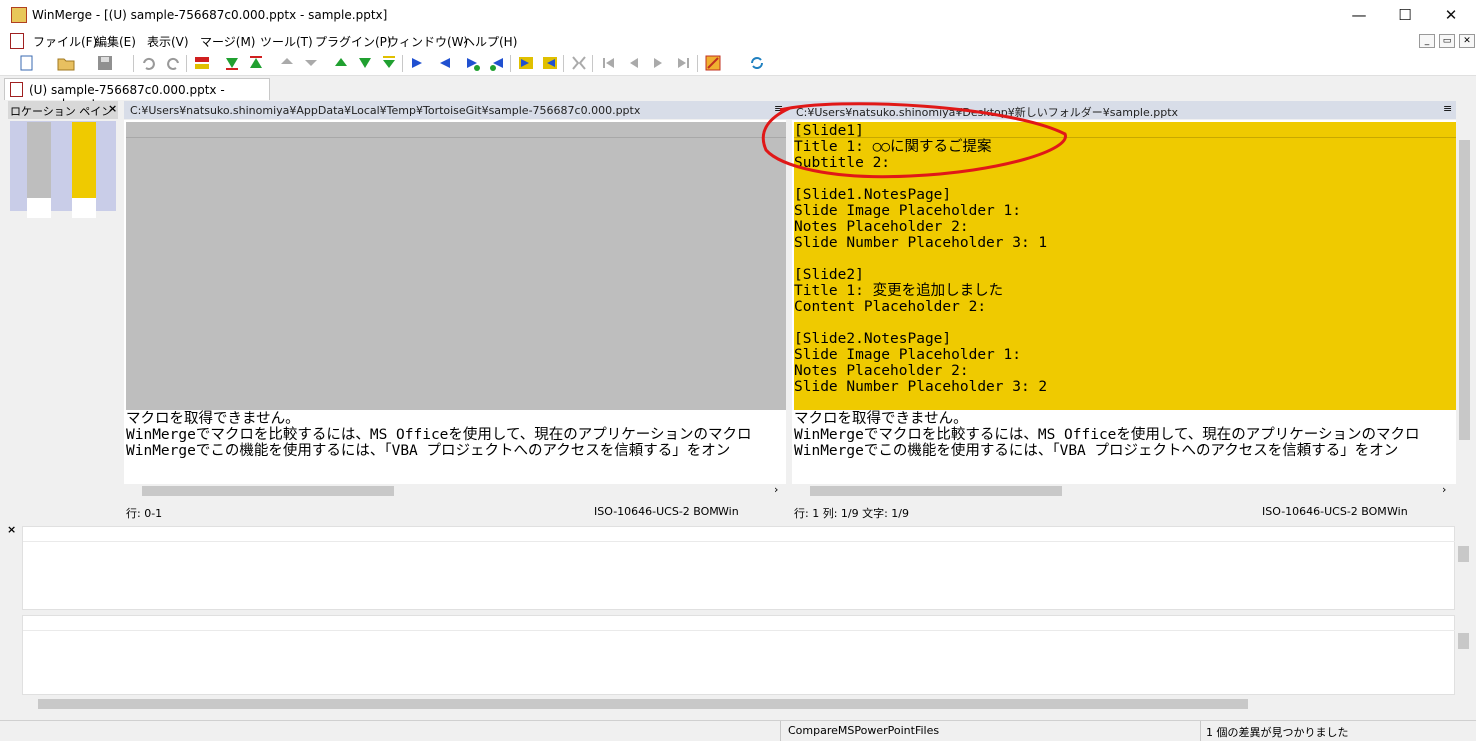 The image size is (1476, 741). I want to click on diff-marker-icon, so click(202, 63).